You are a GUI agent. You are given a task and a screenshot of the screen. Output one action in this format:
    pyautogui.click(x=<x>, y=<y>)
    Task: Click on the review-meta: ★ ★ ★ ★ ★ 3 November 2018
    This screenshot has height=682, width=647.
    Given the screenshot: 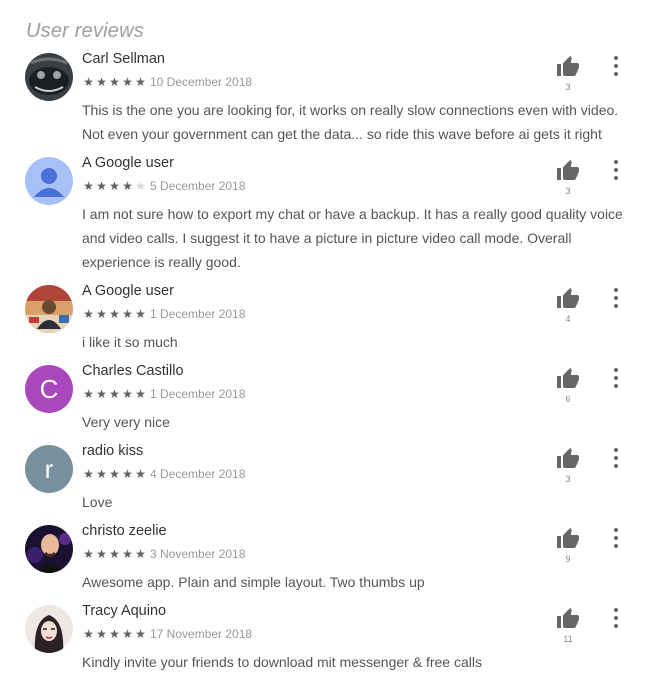 What is the action you would take?
    pyautogui.click(x=163, y=554)
    